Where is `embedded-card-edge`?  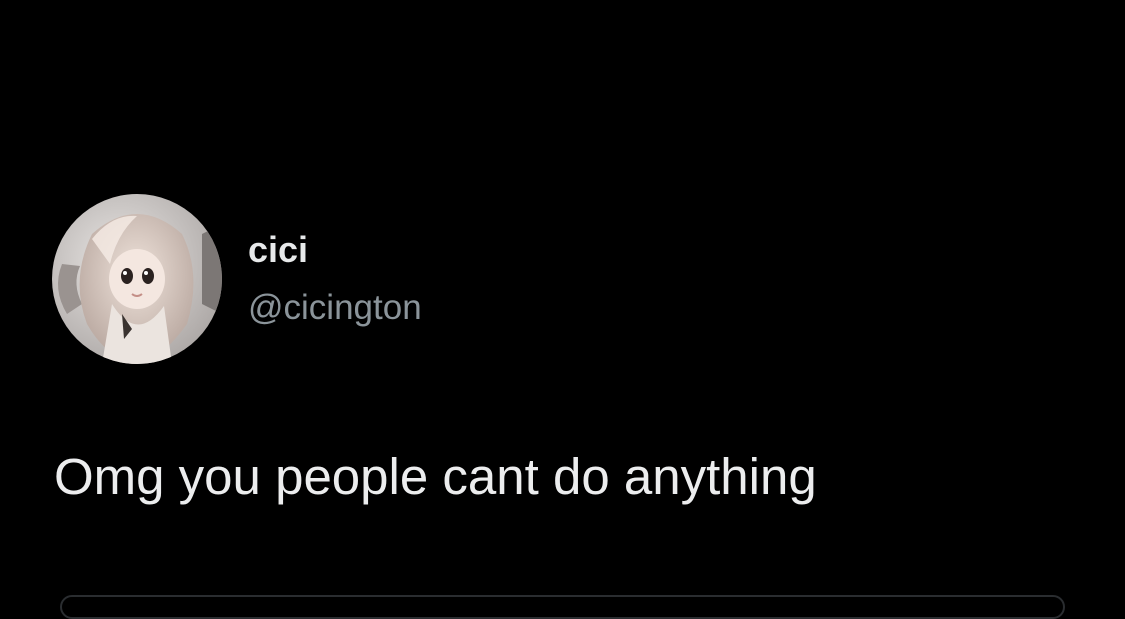
embedded-card-edge is located at coordinates (562, 607).